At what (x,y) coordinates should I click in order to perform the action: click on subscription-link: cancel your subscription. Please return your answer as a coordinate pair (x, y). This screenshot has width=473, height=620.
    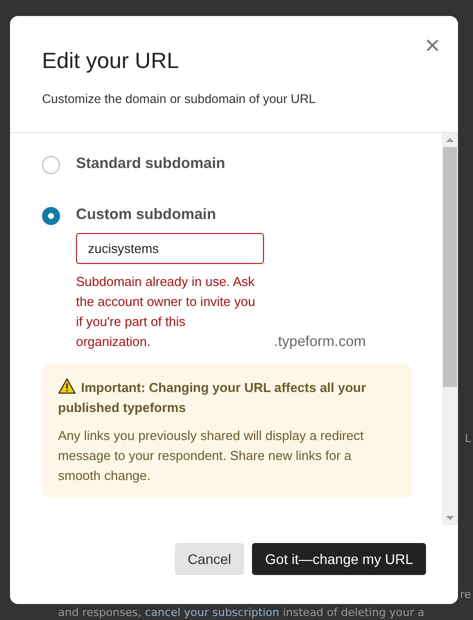
    Looking at the image, I should click on (212, 612).